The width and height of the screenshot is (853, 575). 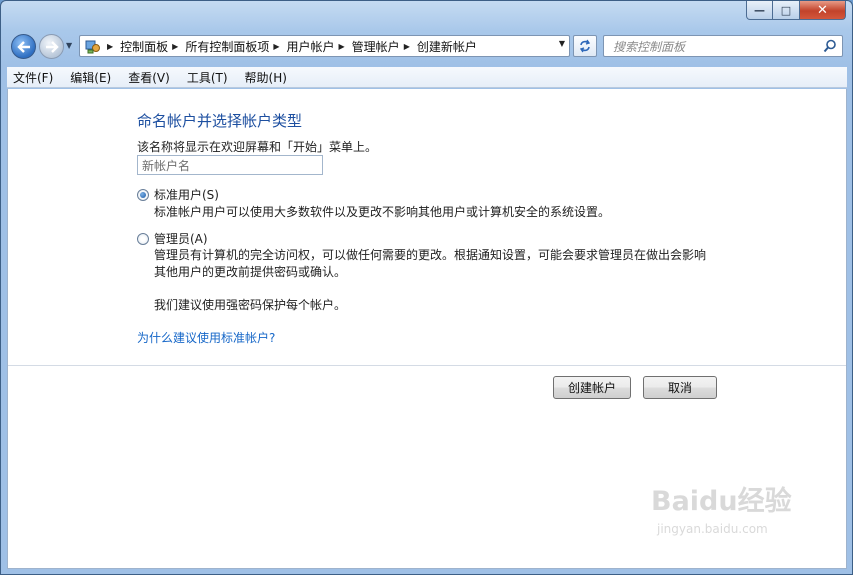 What do you see at coordinates (250, 305) in the screenshot?
I see `password-recommendation: 我们建议使用强密码保护每个帐户。` at bounding box center [250, 305].